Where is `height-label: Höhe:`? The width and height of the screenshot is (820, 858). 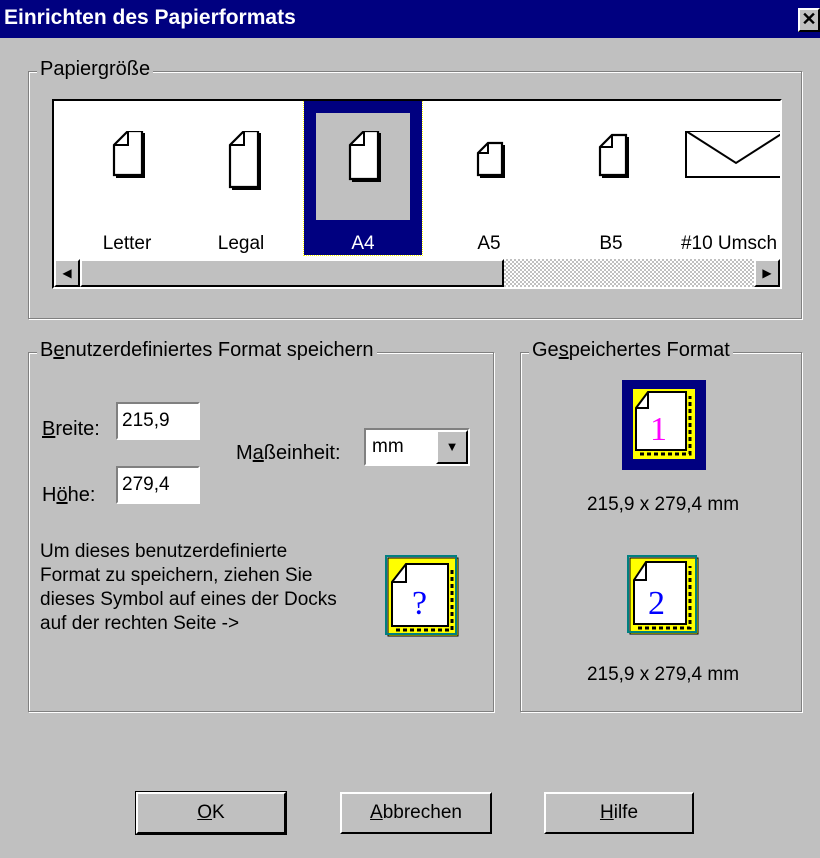
height-label: Höhe: is located at coordinates (69, 495).